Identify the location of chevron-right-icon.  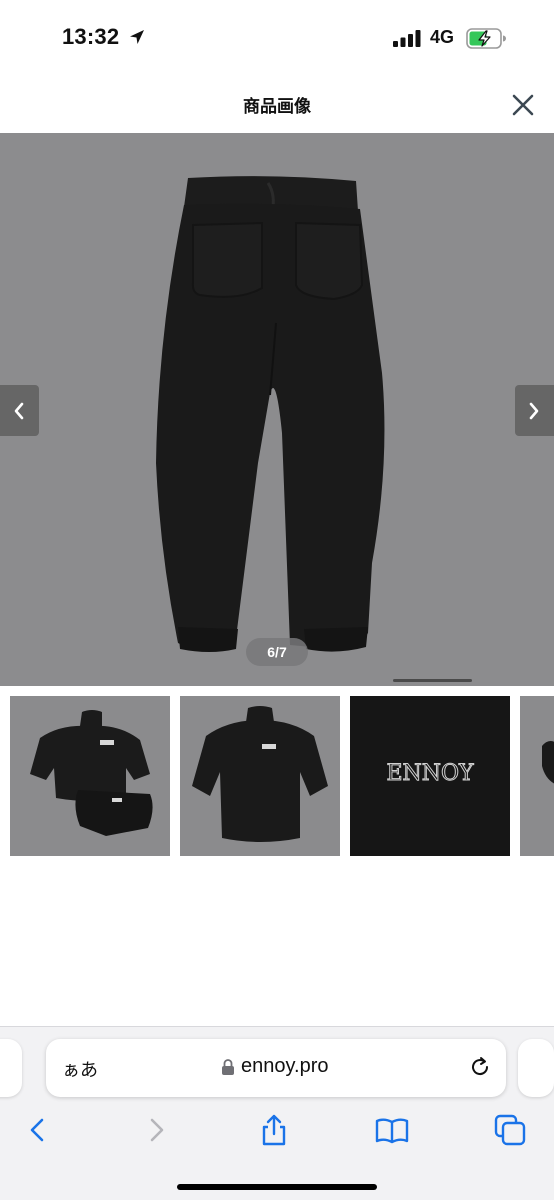
(534, 411).